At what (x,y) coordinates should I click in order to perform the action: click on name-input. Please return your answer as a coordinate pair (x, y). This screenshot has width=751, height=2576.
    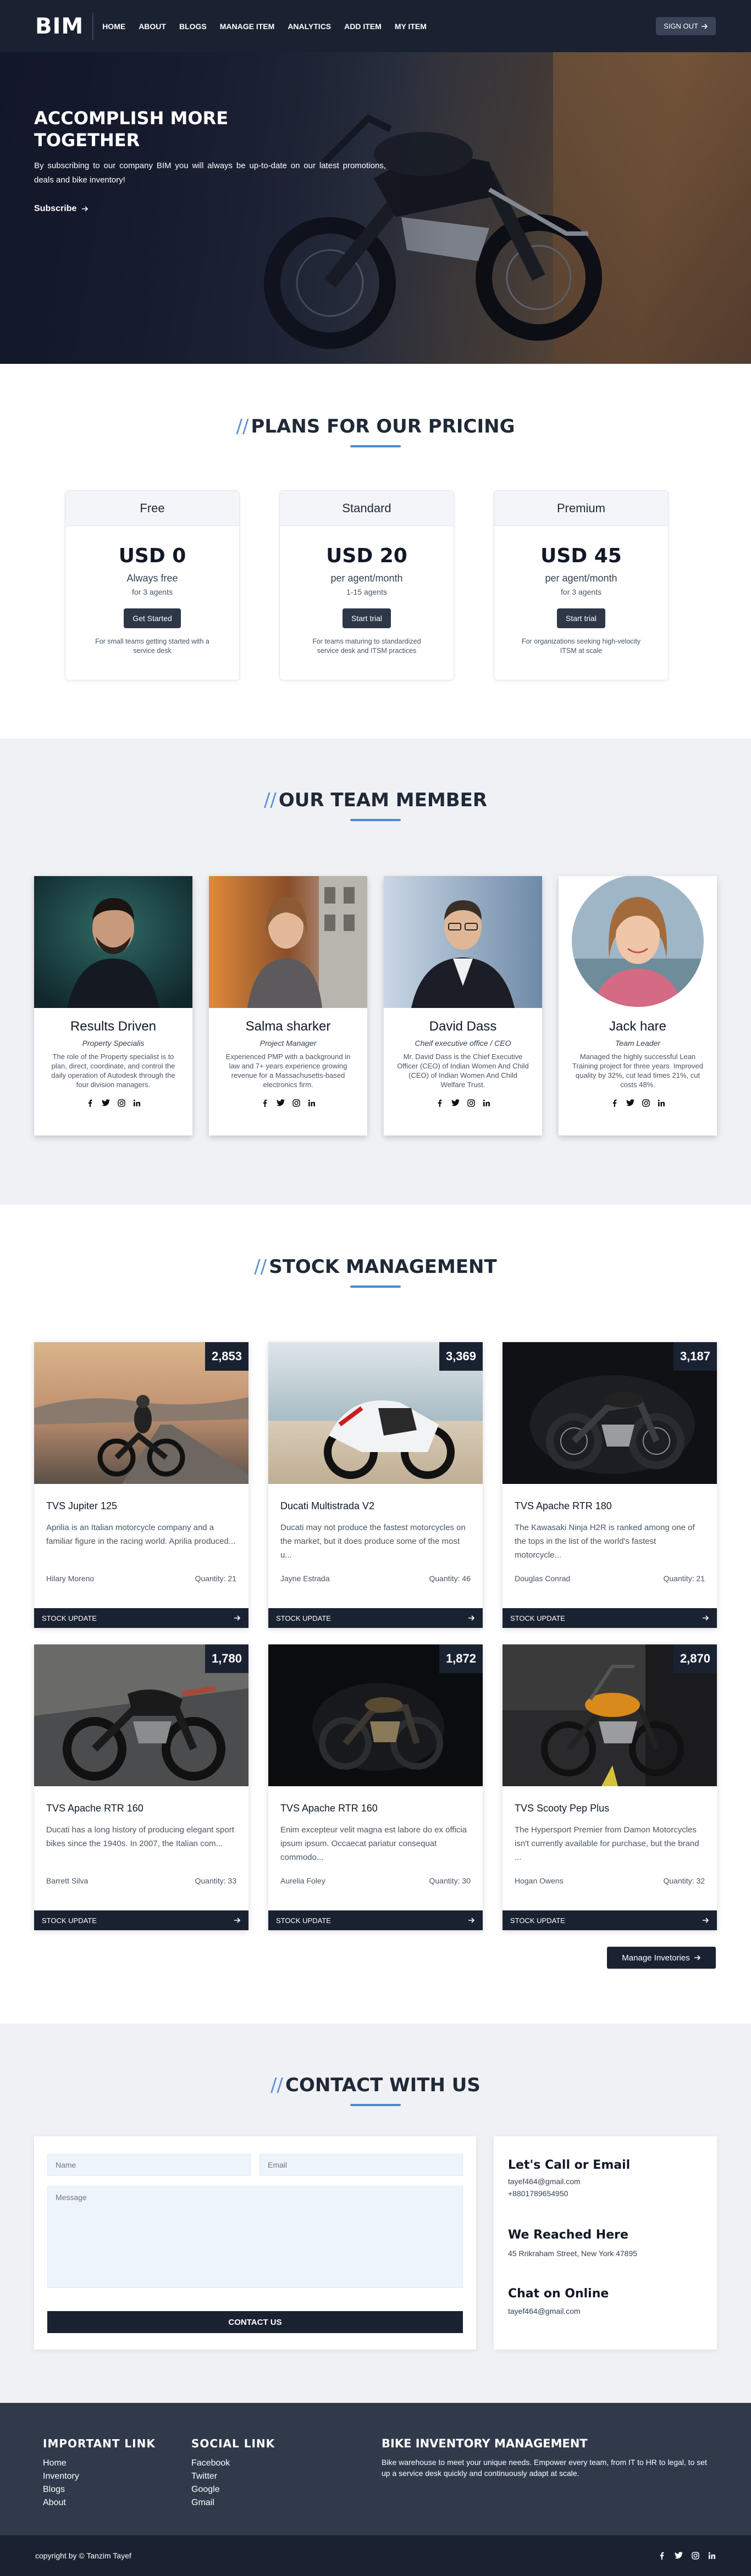
    Looking at the image, I should click on (149, 2165).